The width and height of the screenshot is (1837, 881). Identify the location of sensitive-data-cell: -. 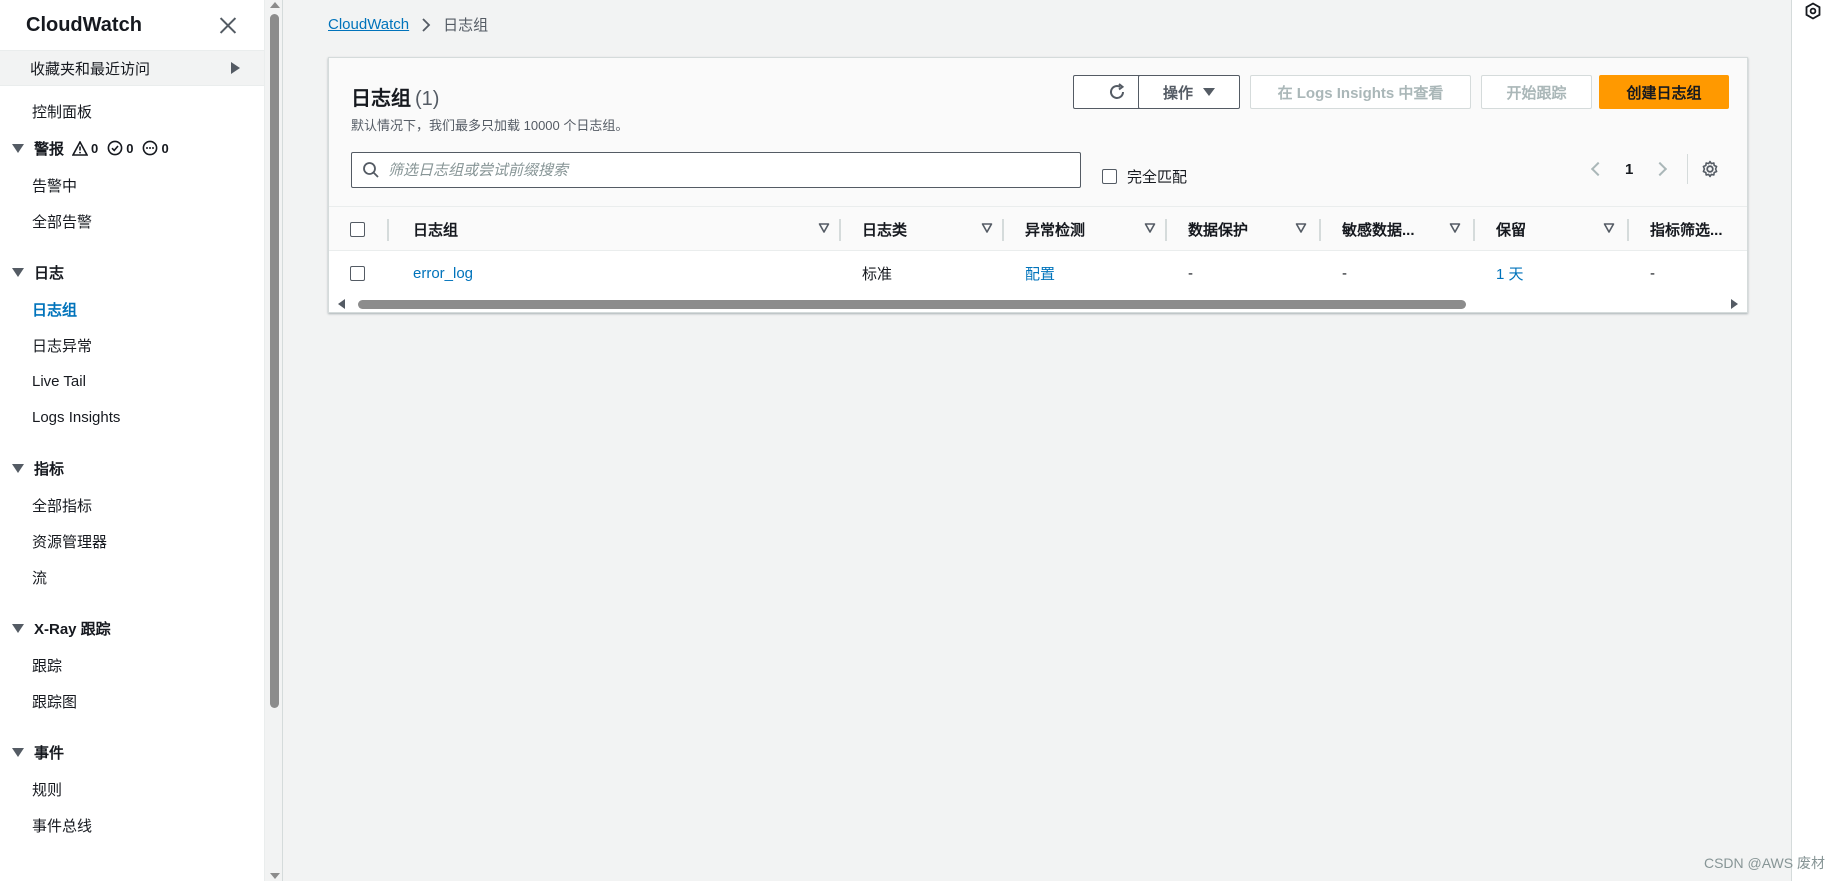
(1344, 273).